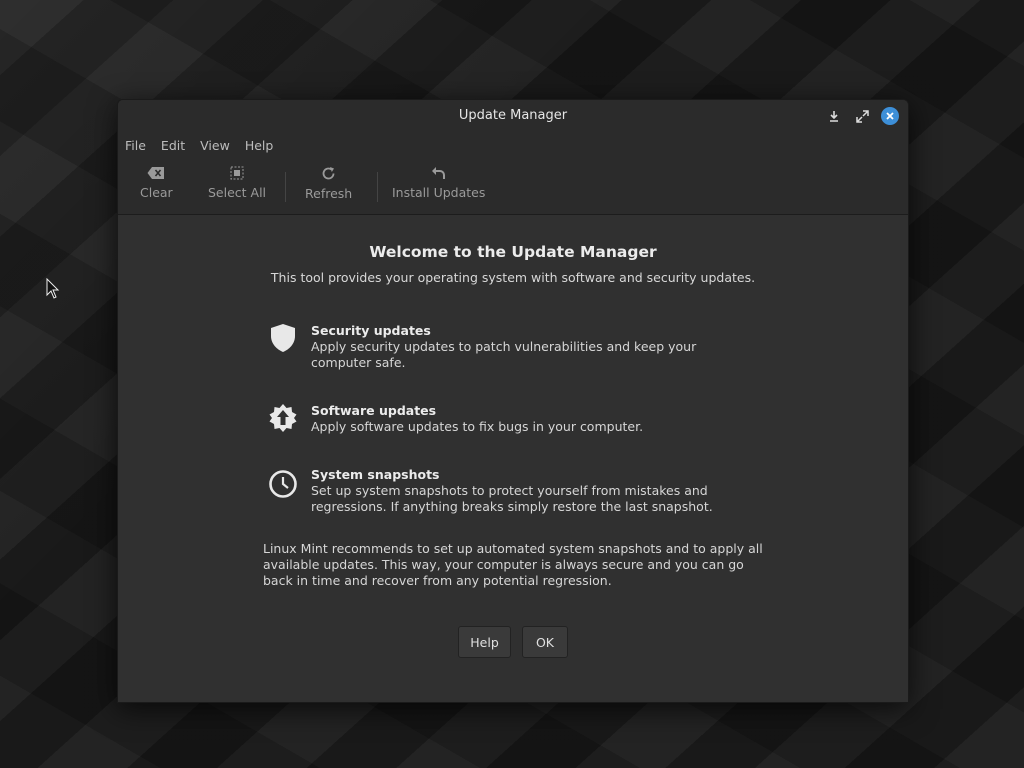  I want to click on close-button, so click(890, 116).